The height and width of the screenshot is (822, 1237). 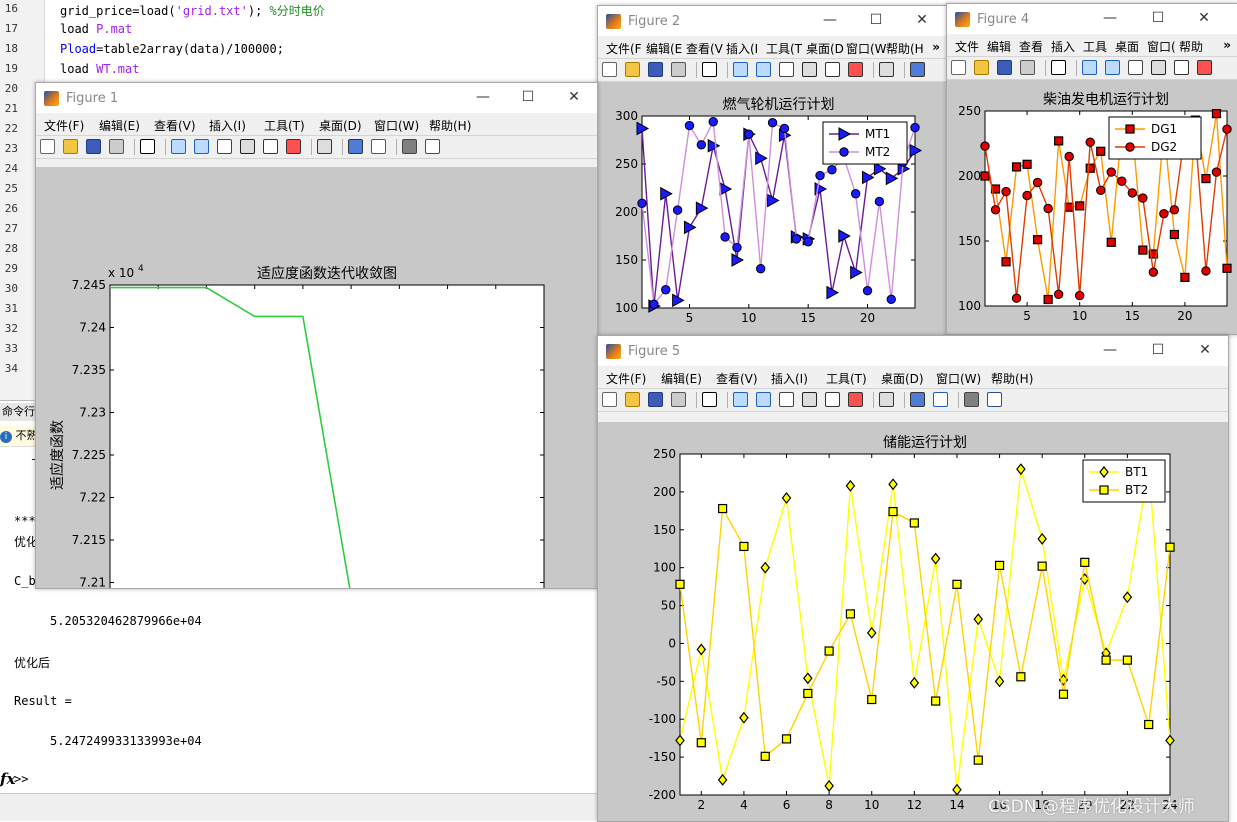 I want to click on menu-item: 桌面, so click(x=1127, y=46).